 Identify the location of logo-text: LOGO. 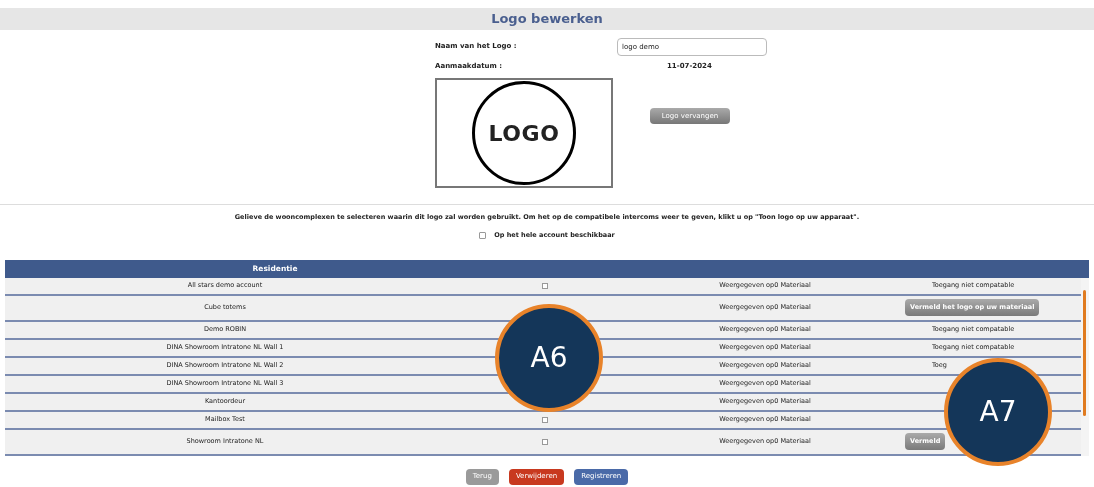
(524, 133).